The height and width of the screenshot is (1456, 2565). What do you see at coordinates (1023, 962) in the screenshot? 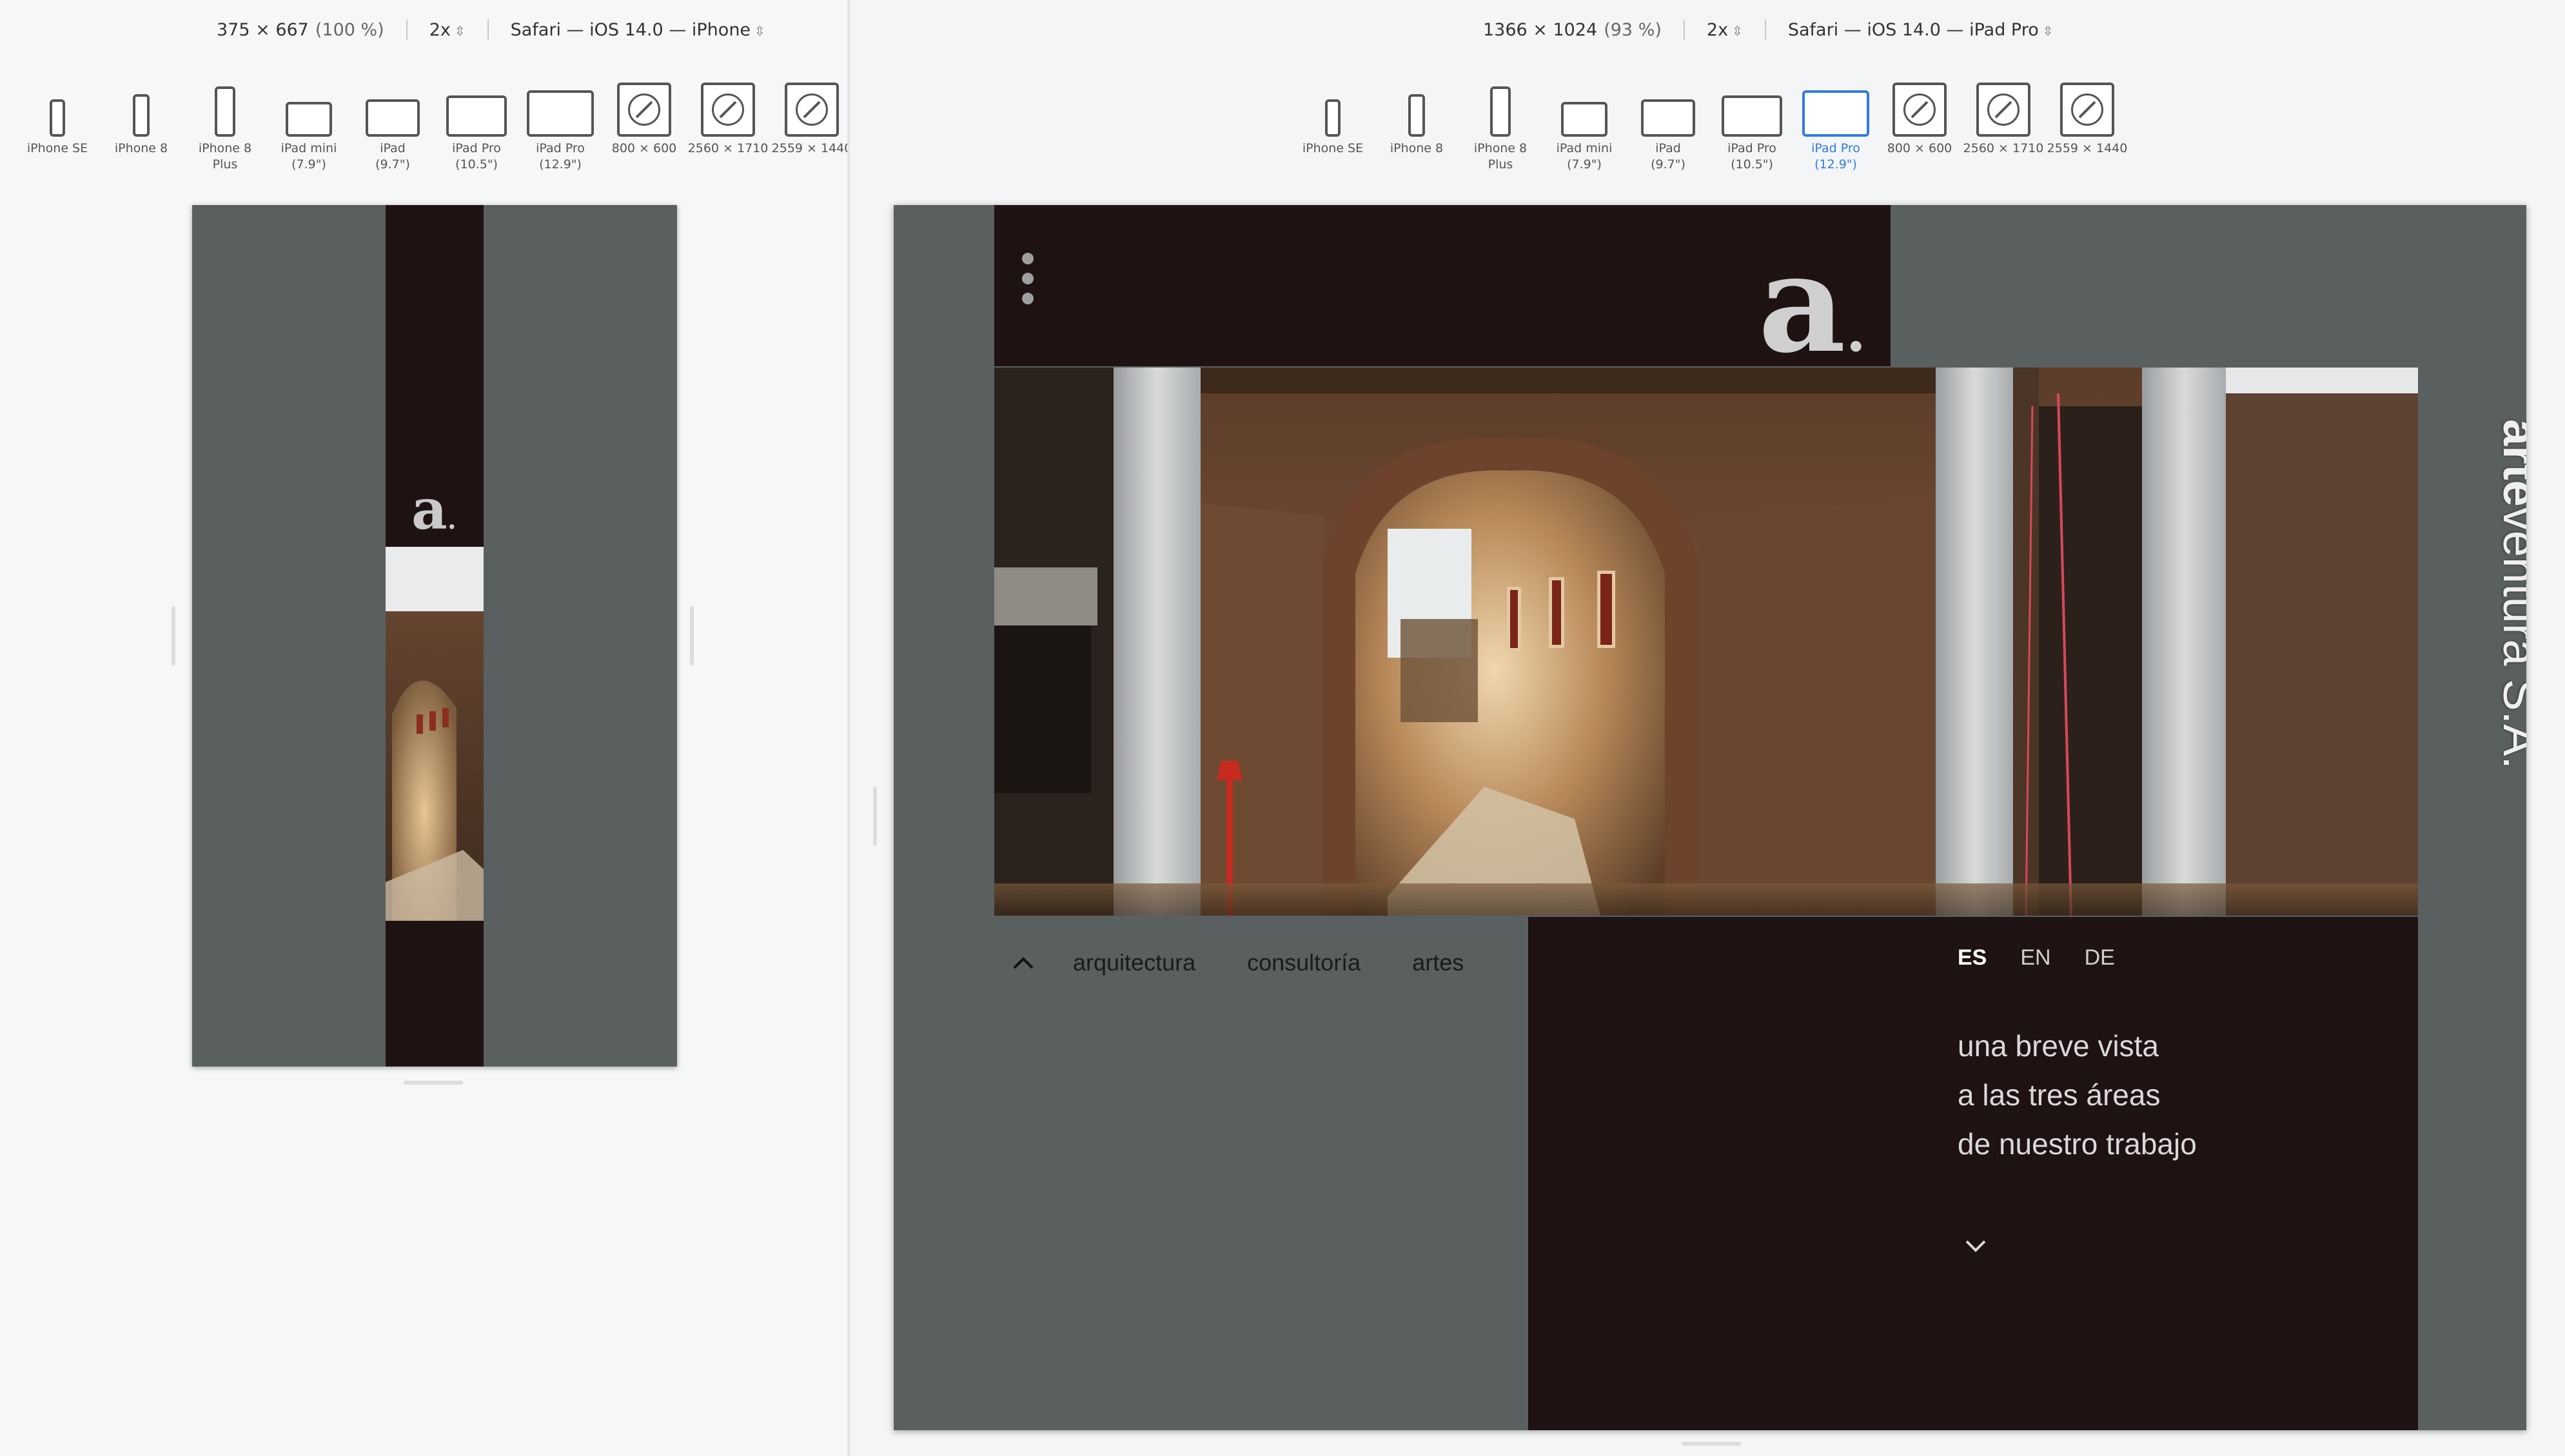
I see `chevron-up-icon` at bounding box center [1023, 962].